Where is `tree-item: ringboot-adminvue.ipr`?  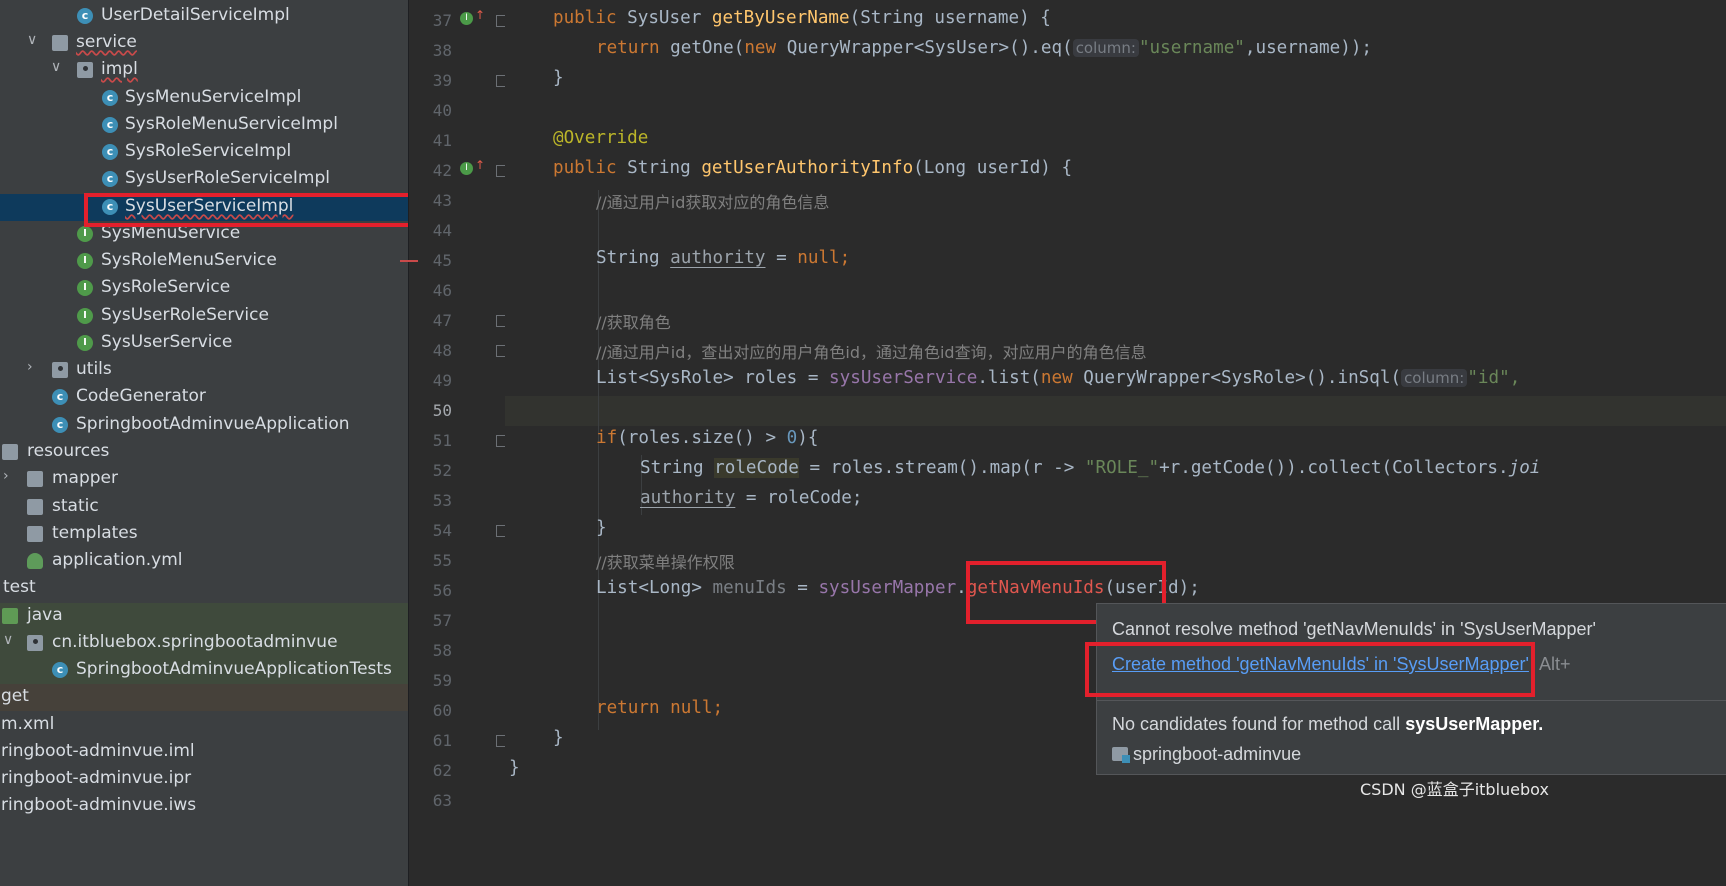 tree-item: ringboot-adminvue.ipr is located at coordinates (204, 779).